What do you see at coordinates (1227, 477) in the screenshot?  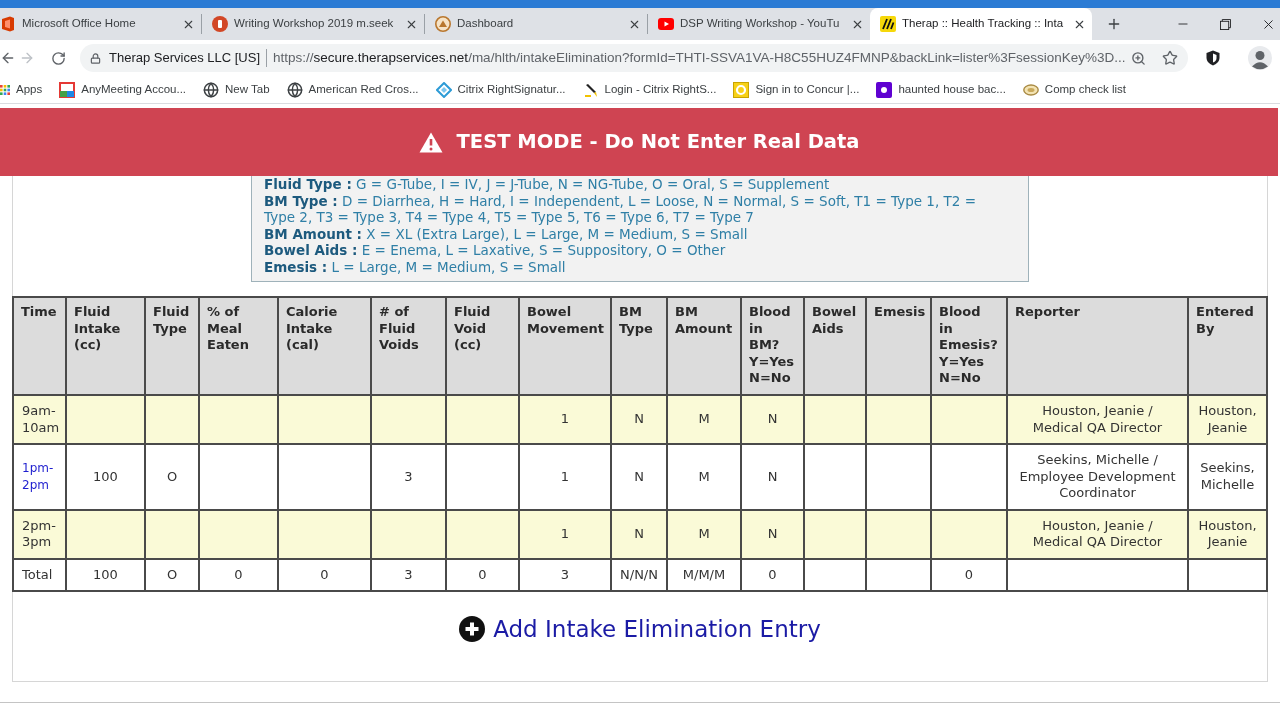 I see `table-cell: Seekins, Michelle` at bounding box center [1227, 477].